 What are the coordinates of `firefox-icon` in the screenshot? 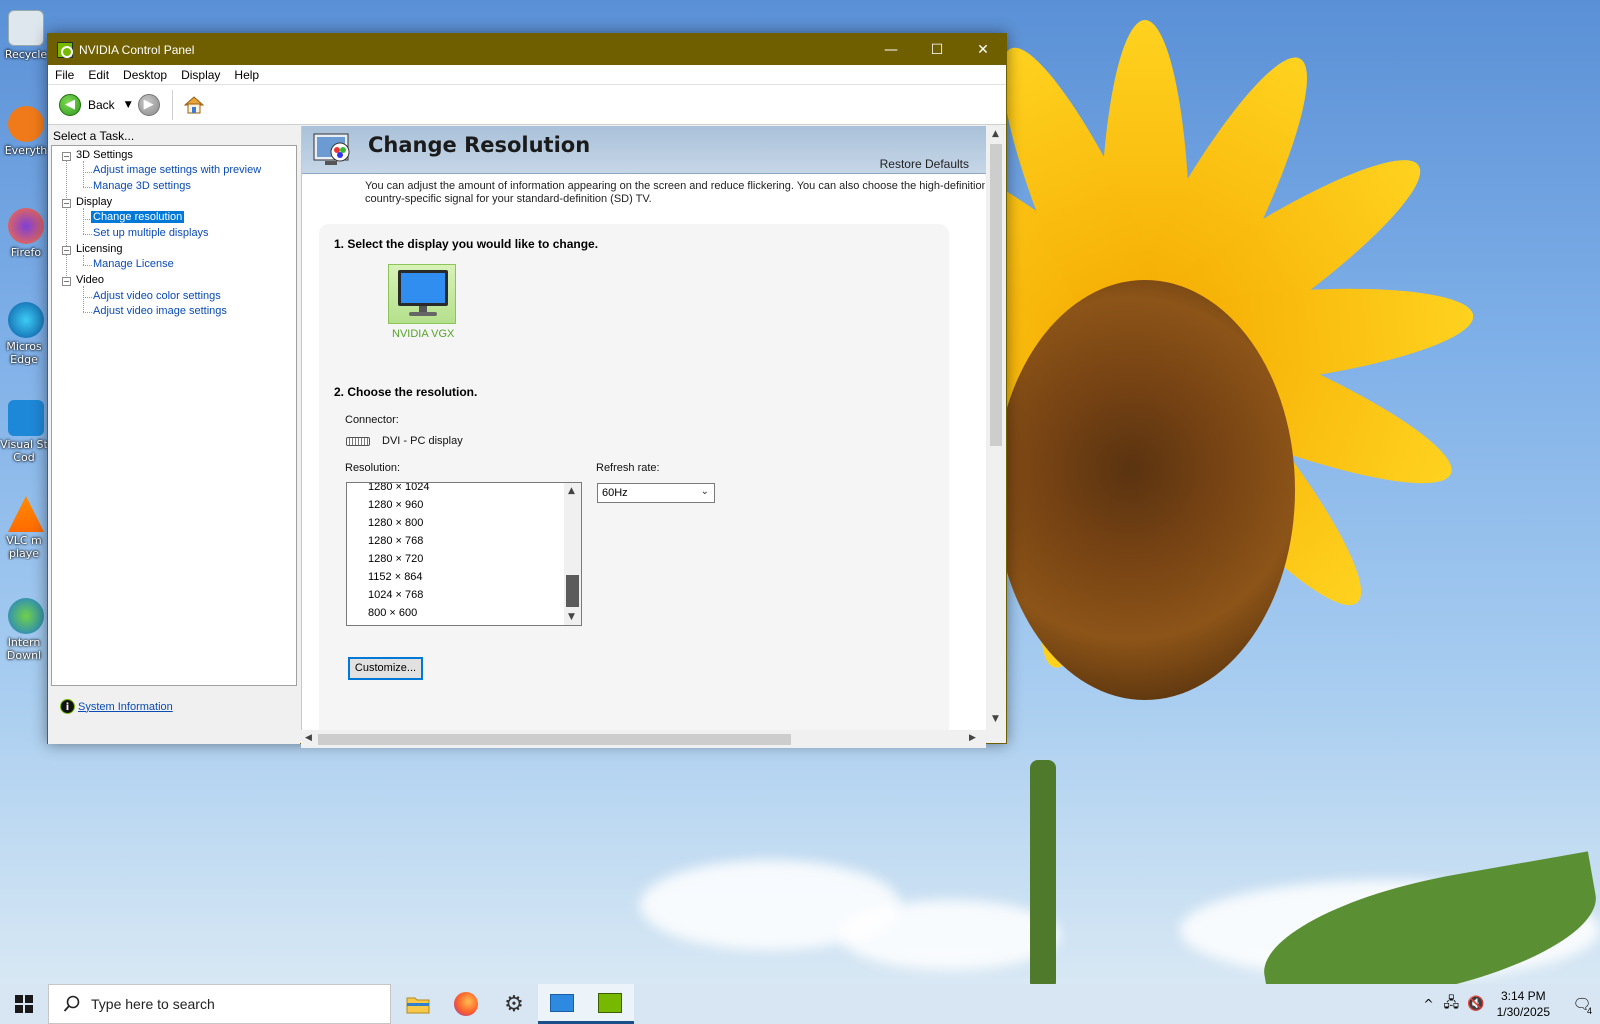 It's located at (26, 226).